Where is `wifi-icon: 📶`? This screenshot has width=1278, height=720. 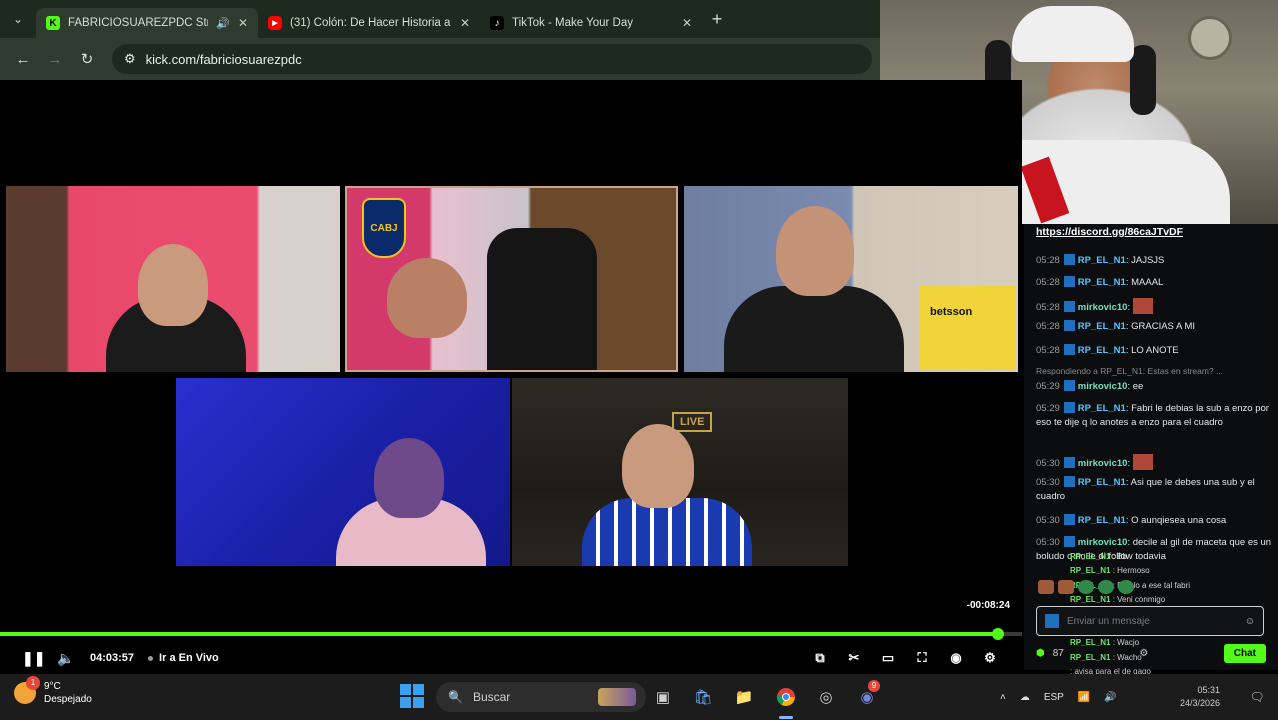 wifi-icon: 📶 is located at coordinates (1084, 697).